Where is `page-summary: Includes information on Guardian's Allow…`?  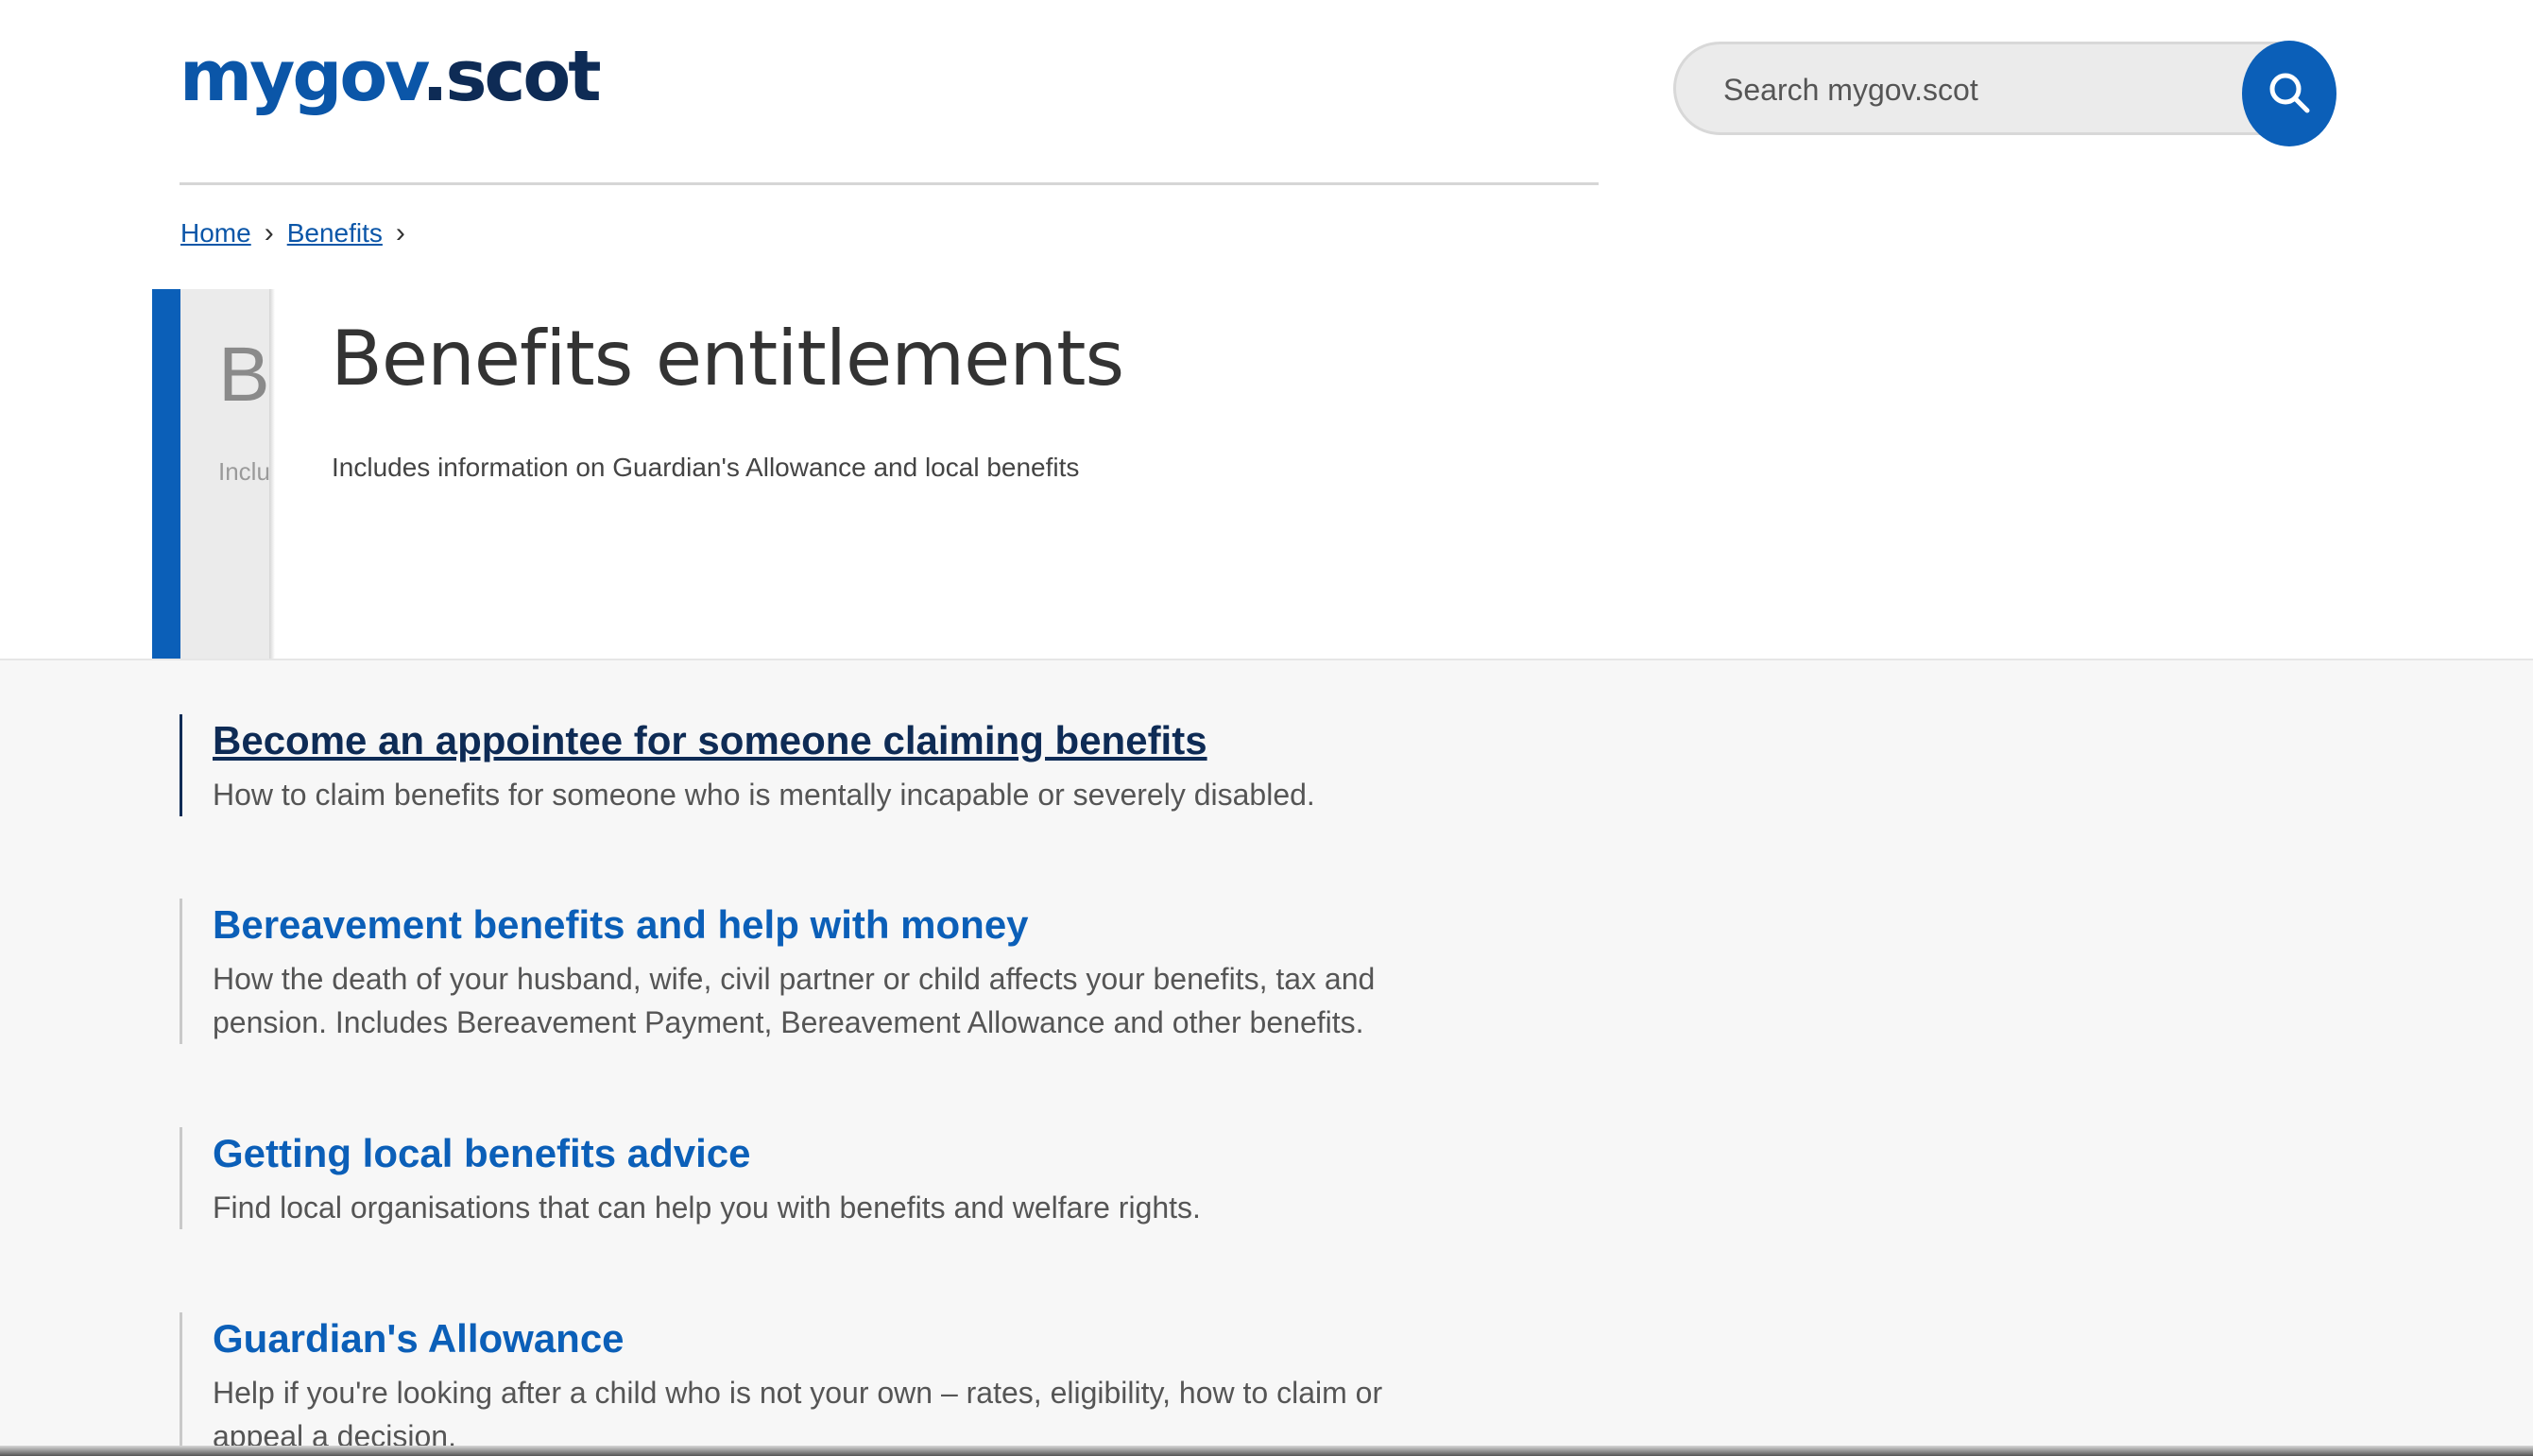 page-summary: Includes information on Guardian's Allow… is located at coordinates (706, 468).